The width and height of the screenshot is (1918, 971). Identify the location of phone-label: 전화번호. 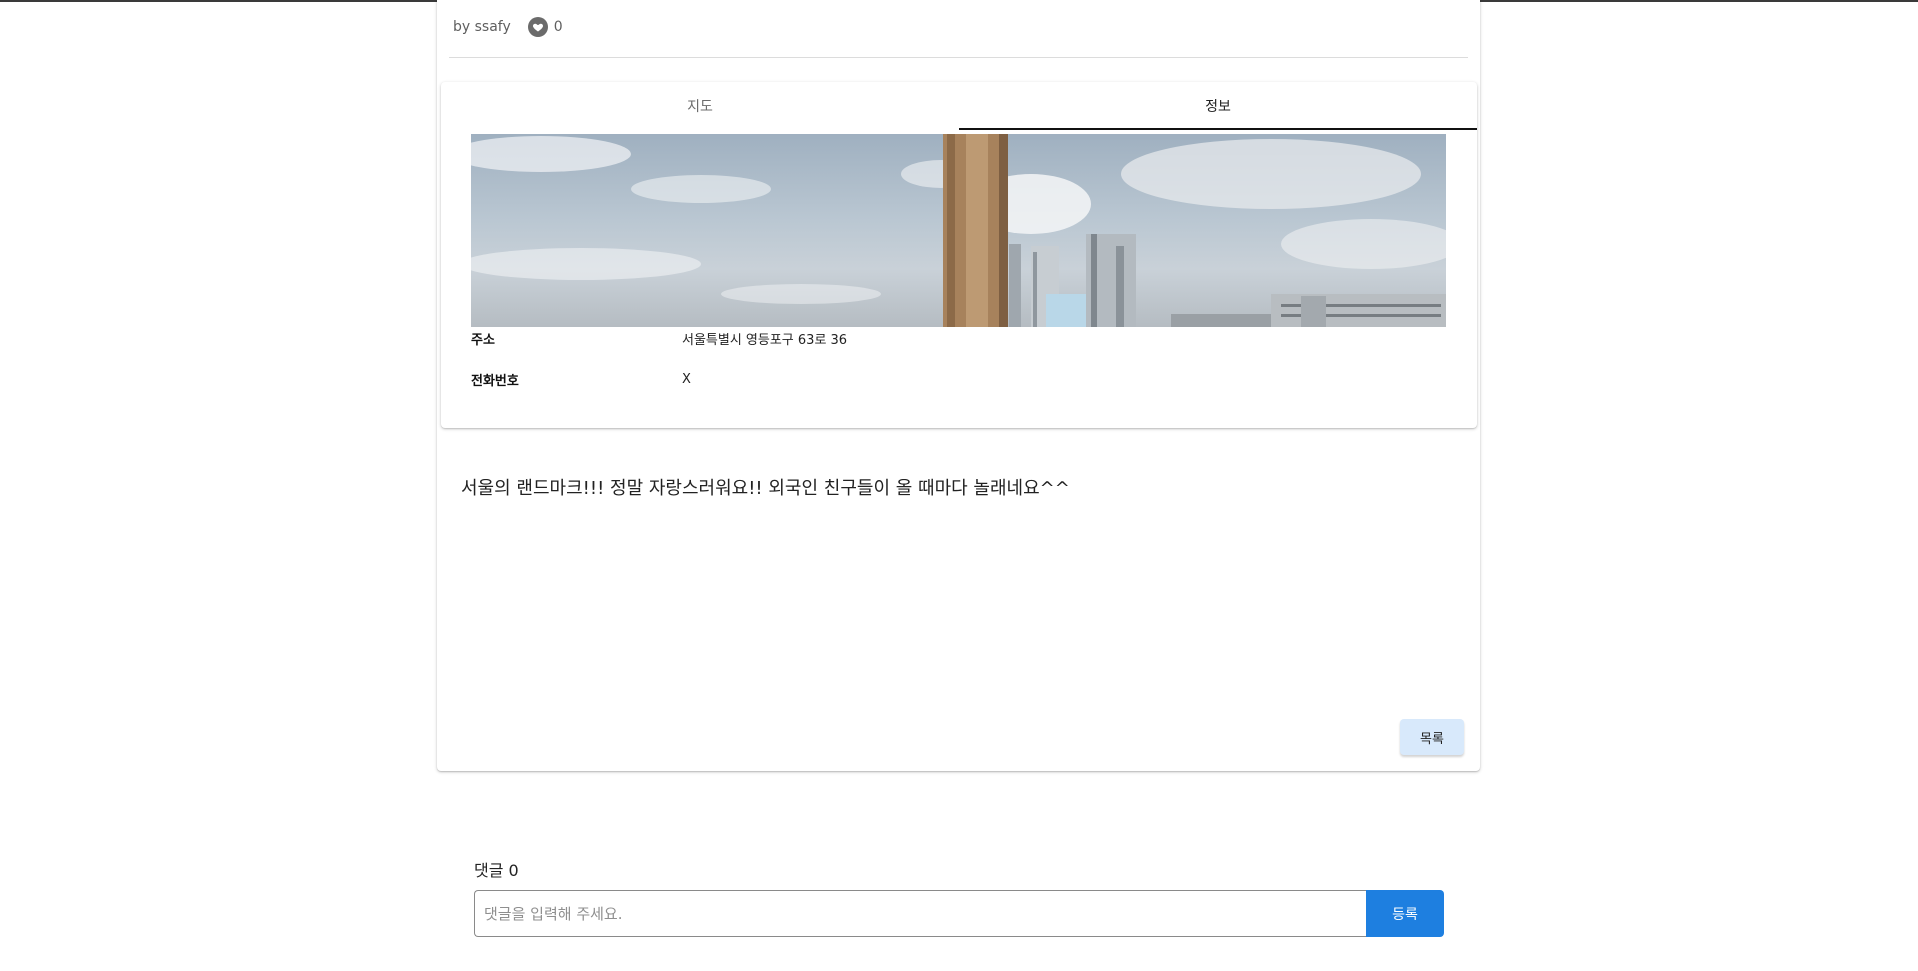
(495, 381).